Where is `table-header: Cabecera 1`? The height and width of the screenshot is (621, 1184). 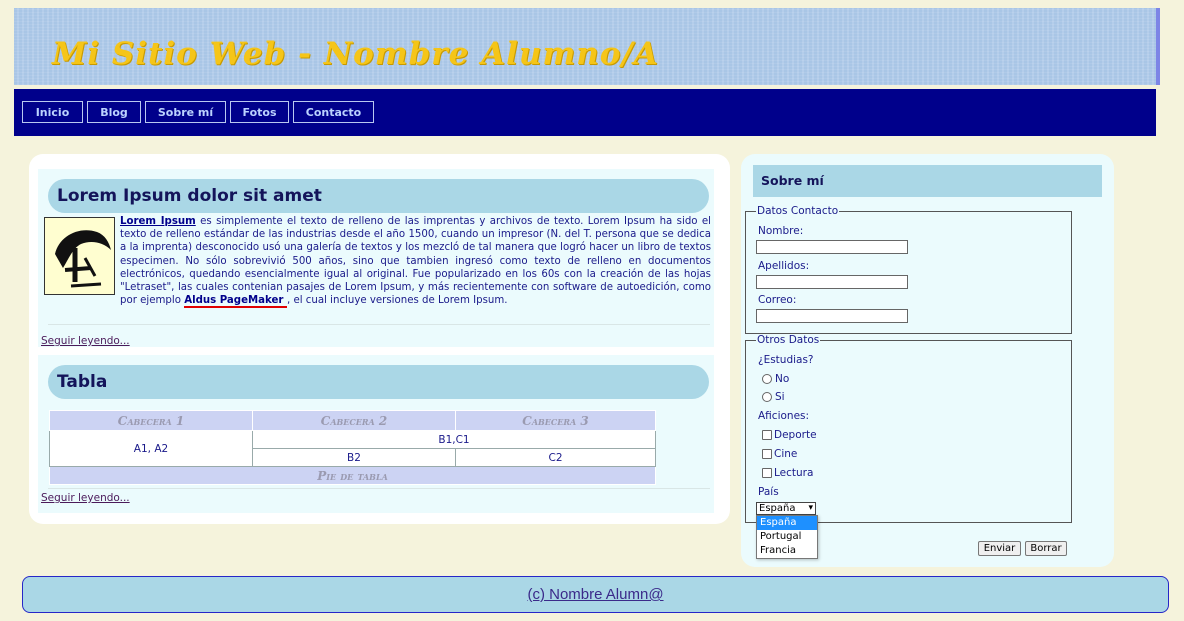 table-header: Cabecera 1 is located at coordinates (151, 420).